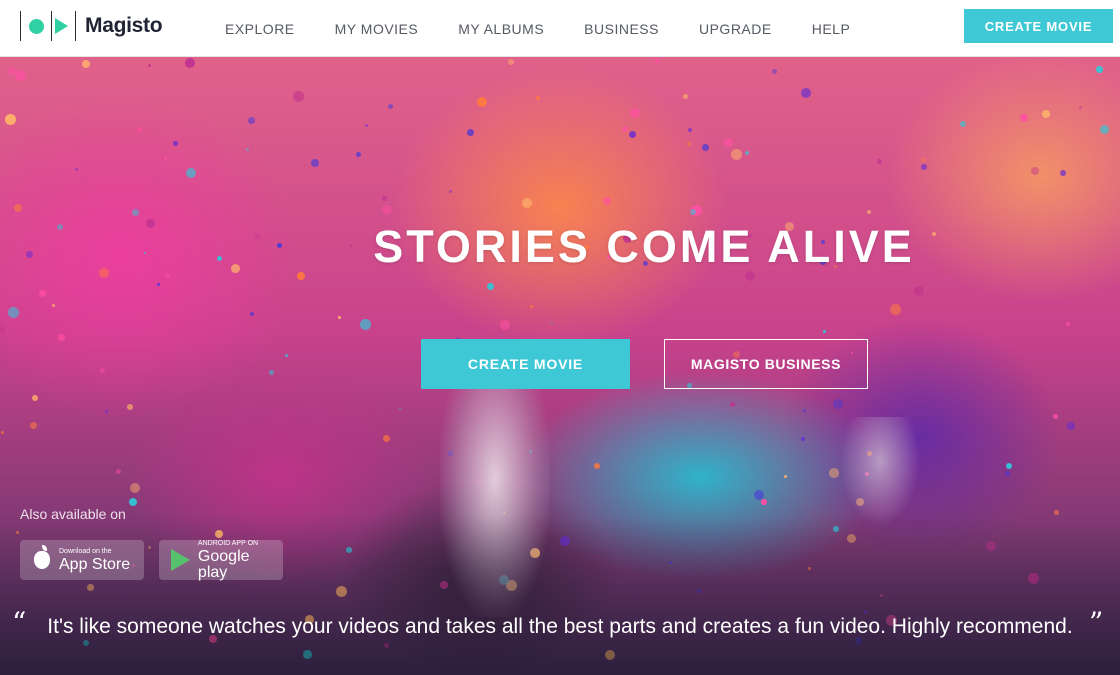 Image resolution: width=1120 pixels, height=675 pixels. What do you see at coordinates (228, 543) in the screenshot?
I see `google-play-small-text: ANDROID APP ON` at bounding box center [228, 543].